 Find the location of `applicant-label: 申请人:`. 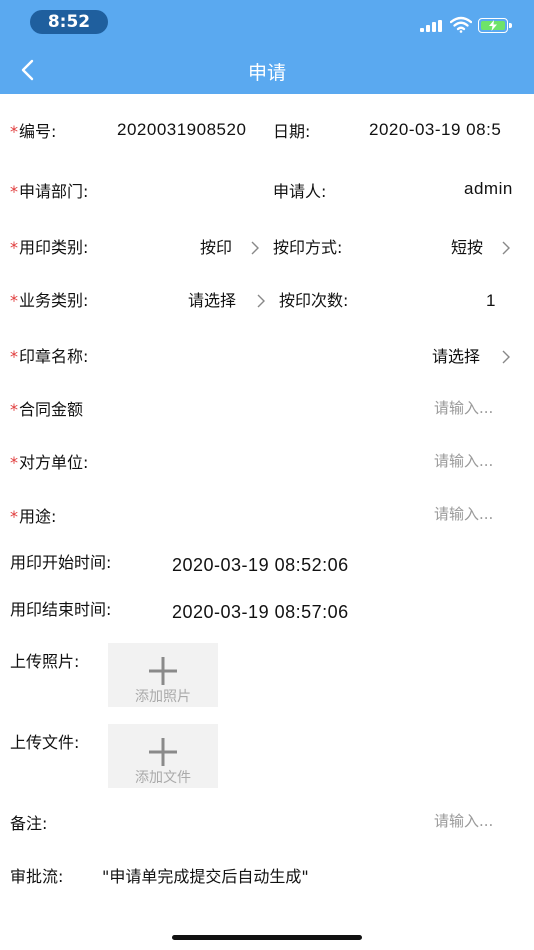

applicant-label: 申请人: is located at coordinates (300, 191).